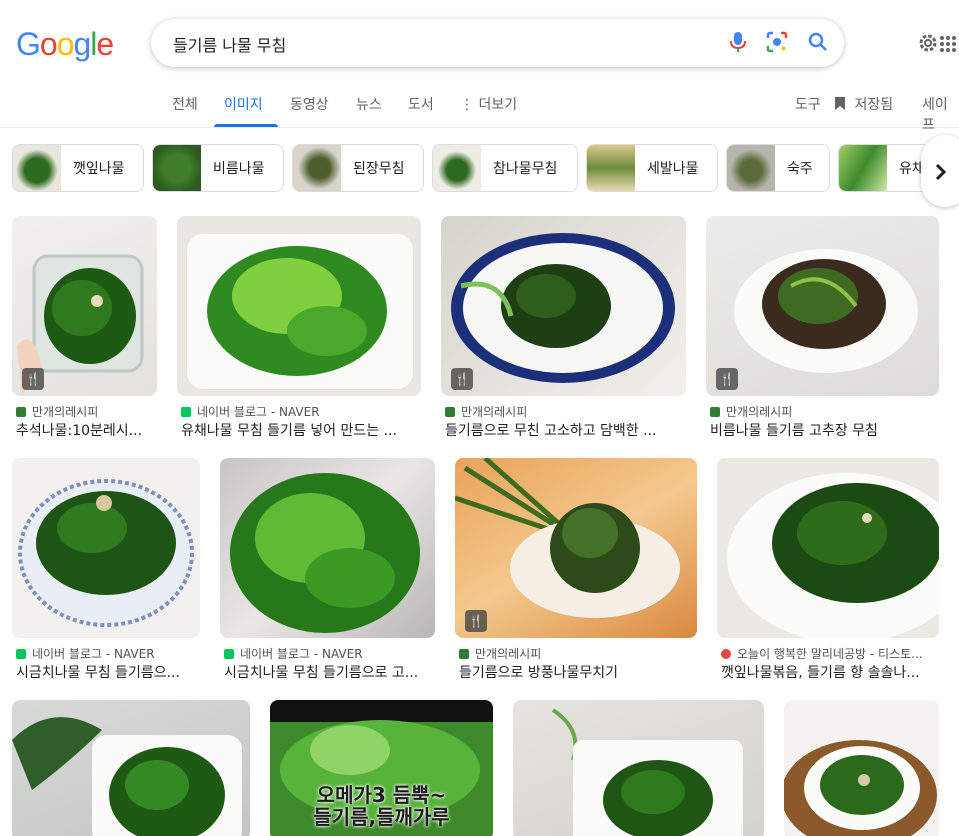 This screenshot has height=836, width=959. I want to click on chip-item: 참나물무침, so click(505, 168).